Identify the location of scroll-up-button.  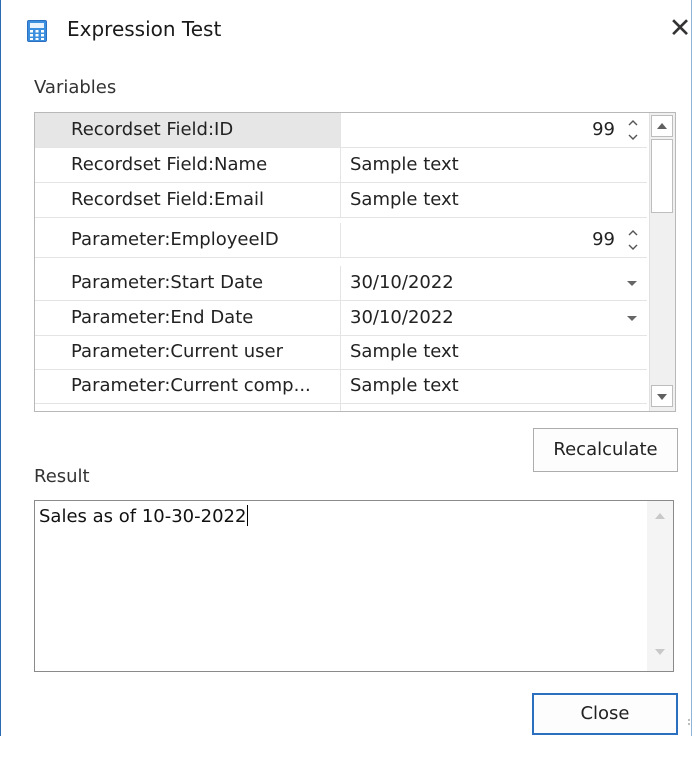
(662, 126).